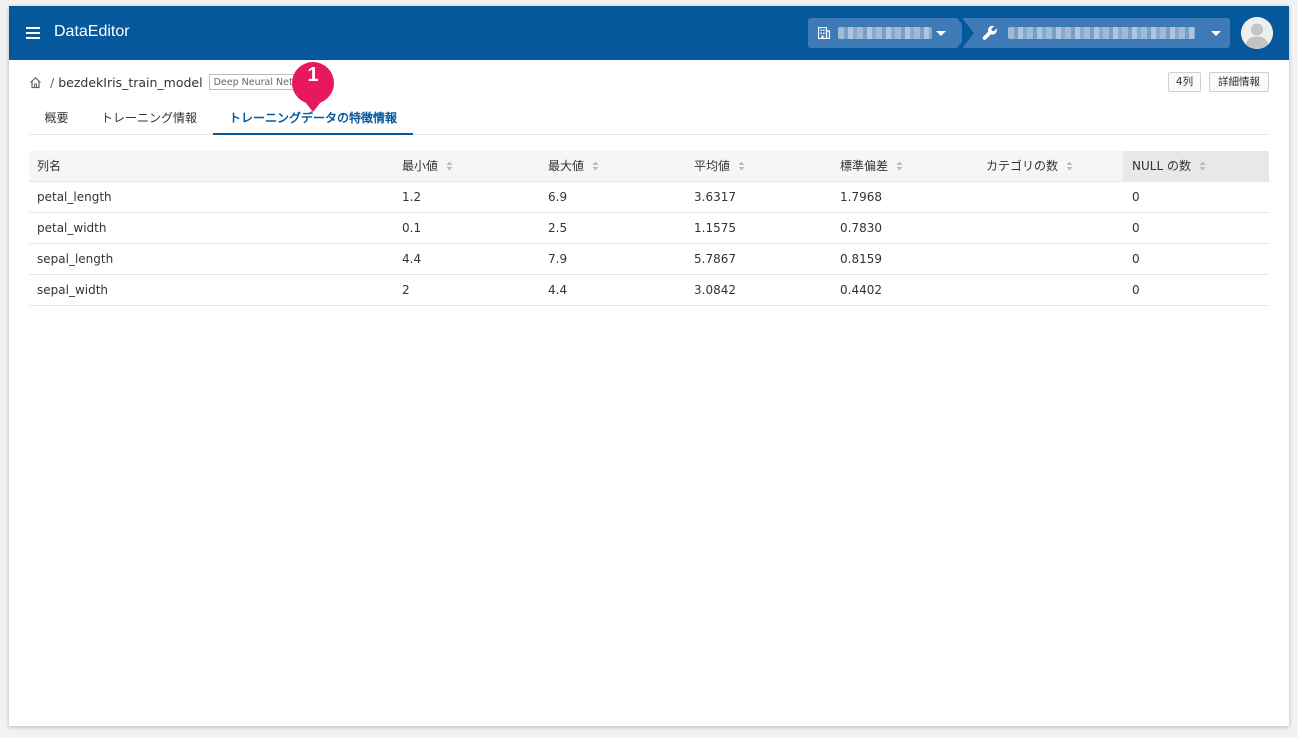 The height and width of the screenshot is (738, 1298). What do you see at coordinates (764, 166) in the screenshot?
I see `column-header-mean: 平均値` at bounding box center [764, 166].